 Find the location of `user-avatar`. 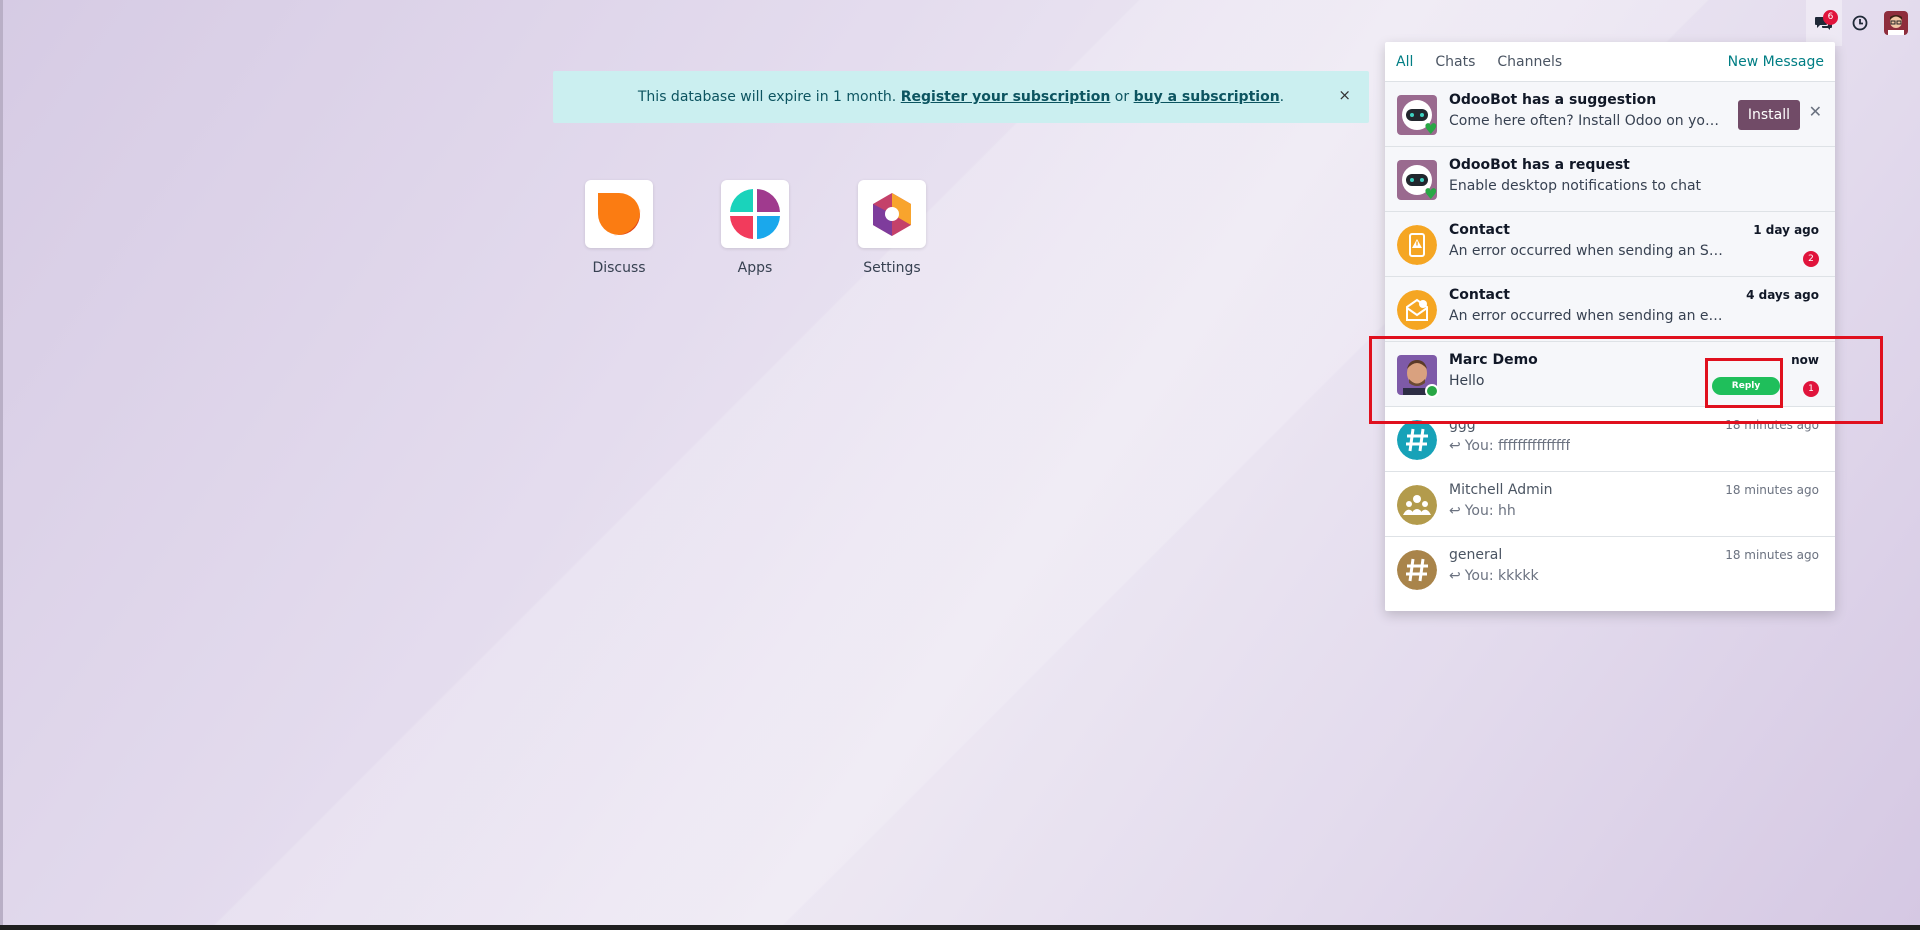

user-avatar is located at coordinates (1896, 23).